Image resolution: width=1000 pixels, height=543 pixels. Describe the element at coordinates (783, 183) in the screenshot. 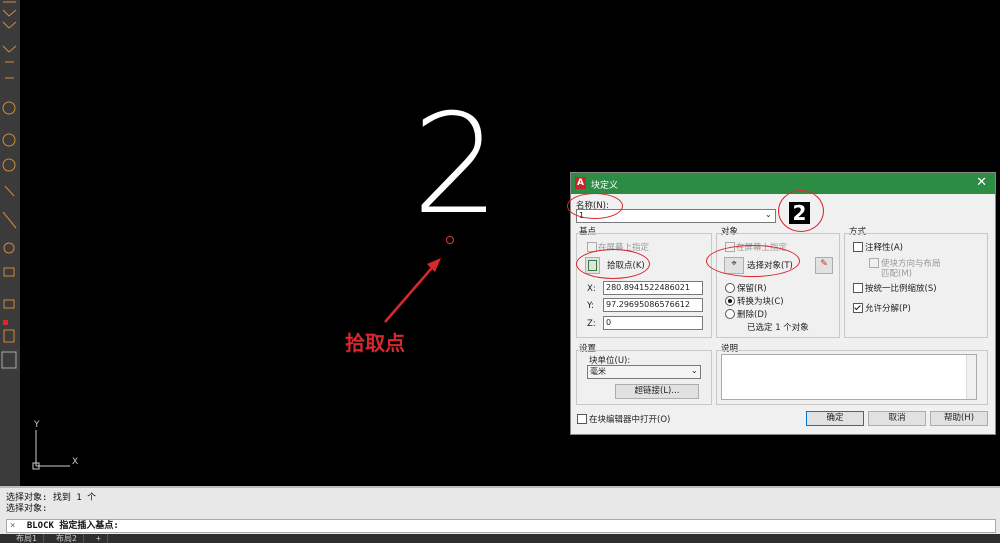

I see `dialog-title-bar: A 块定义 ✕` at that location.